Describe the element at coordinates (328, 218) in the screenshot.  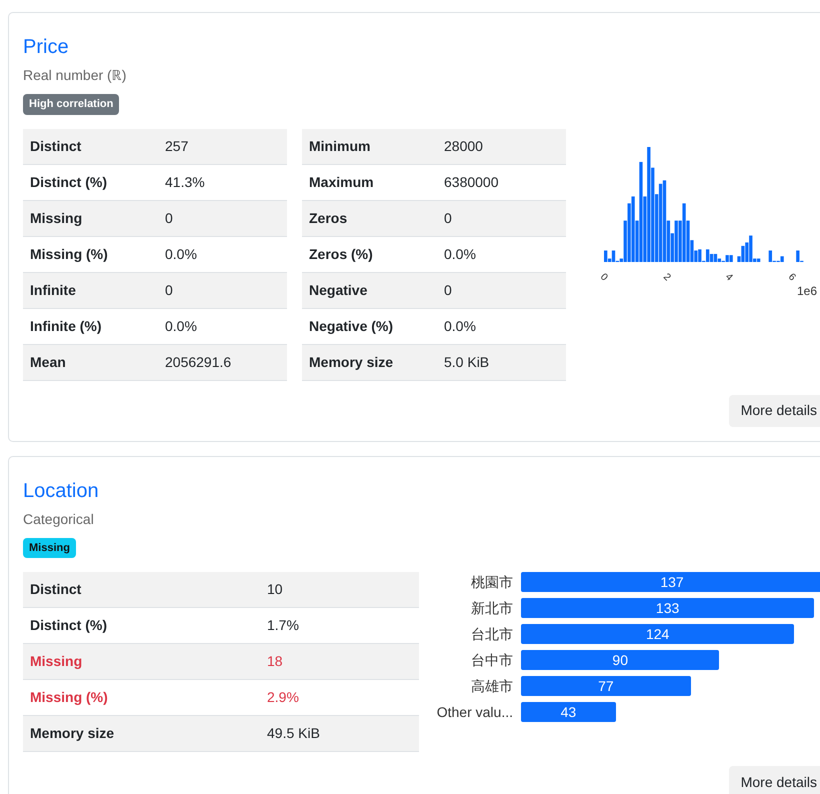
I see `row-label: Zeros` at that location.